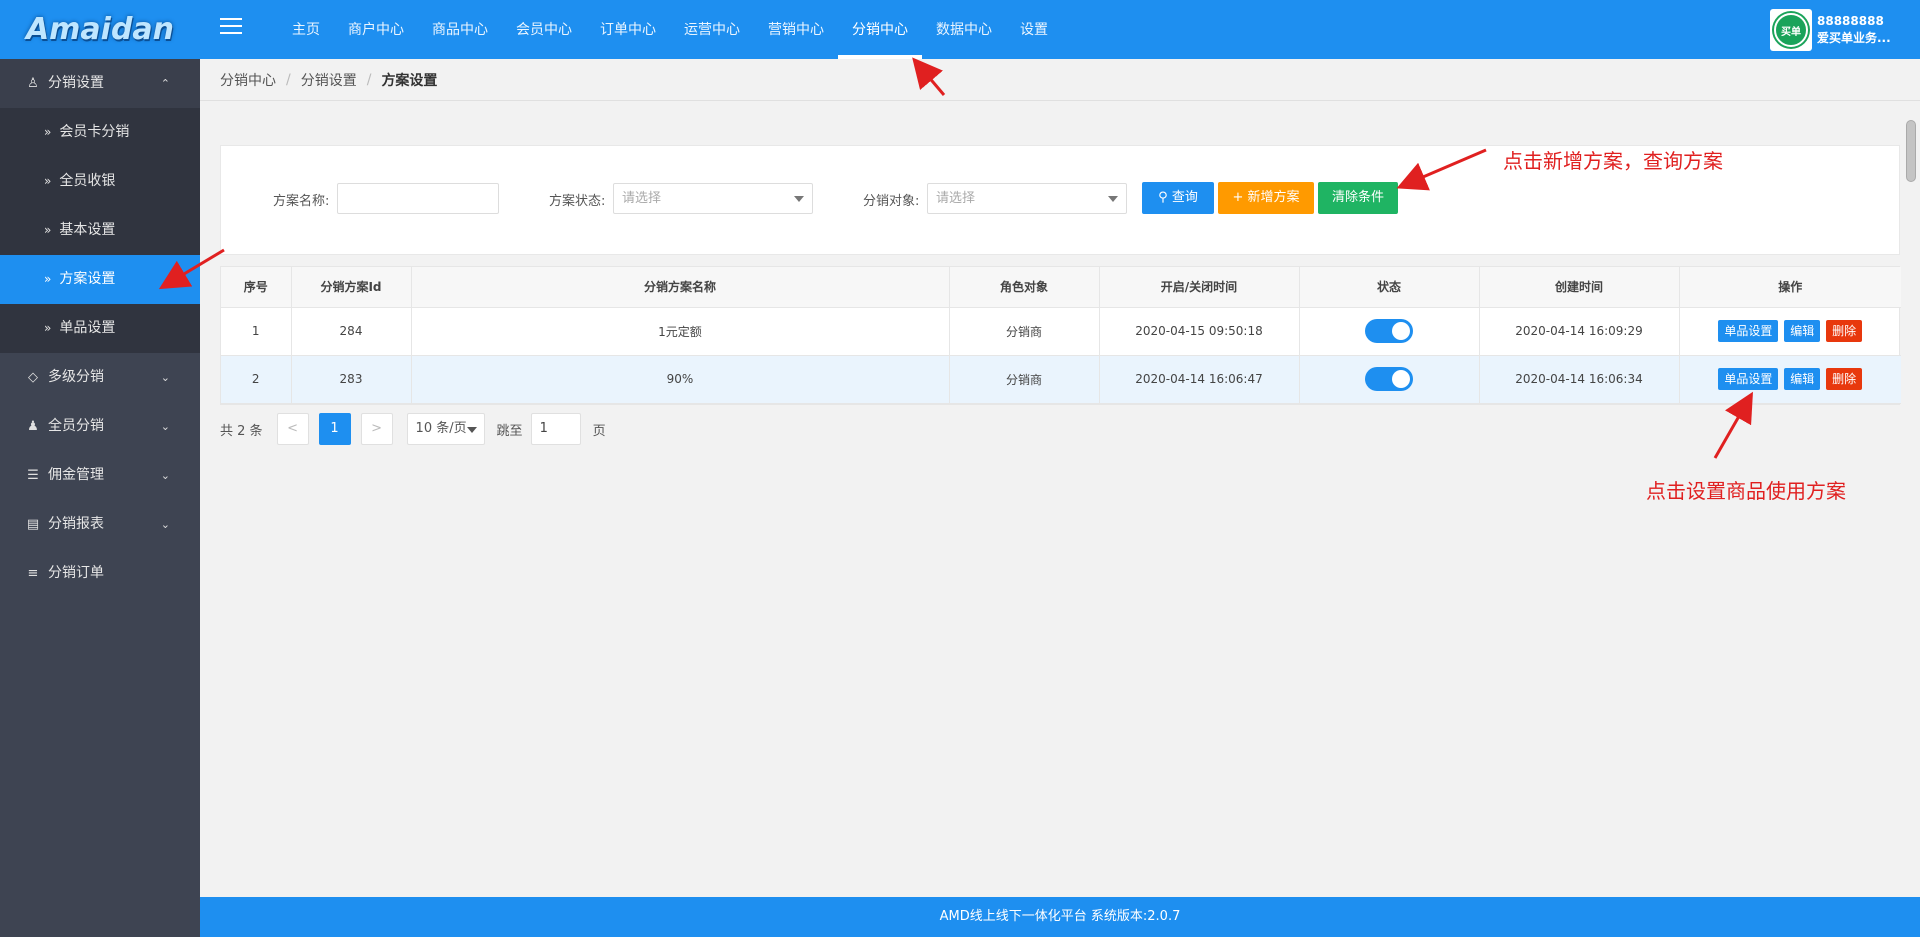  Describe the element at coordinates (376, 29) in the screenshot. I see `nav-item-merchant: 商户中心` at that location.